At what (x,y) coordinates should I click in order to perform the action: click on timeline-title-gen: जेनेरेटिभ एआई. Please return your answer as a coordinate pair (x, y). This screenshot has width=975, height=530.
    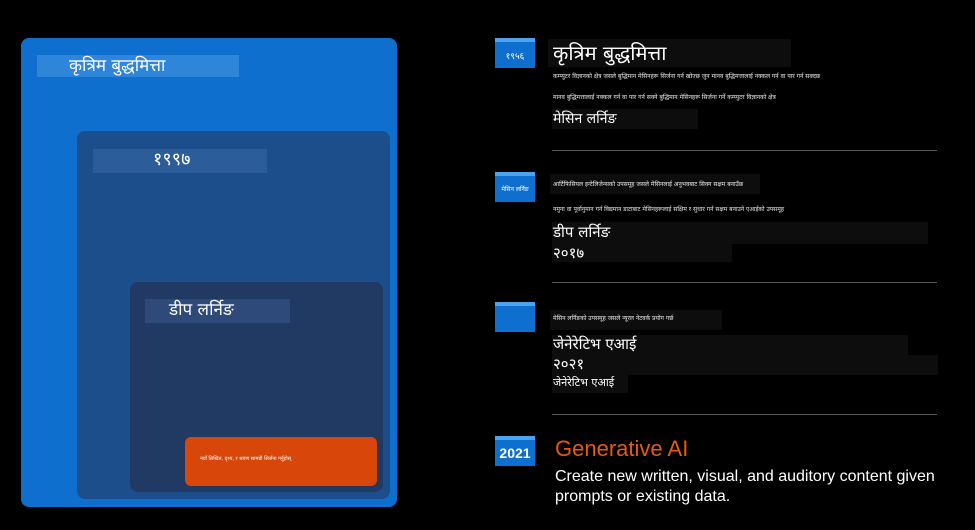
    Looking at the image, I should click on (595, 344).